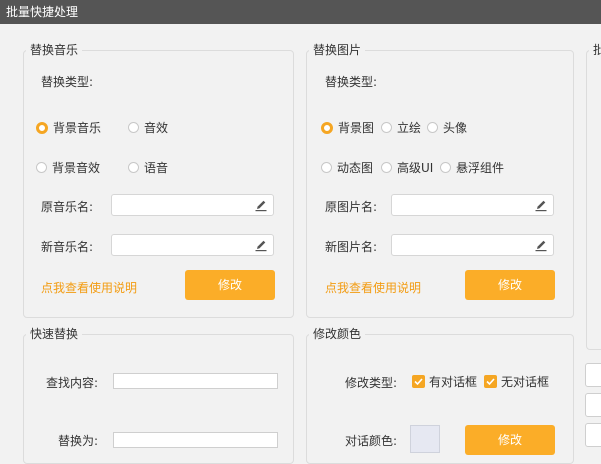  What do you see at coordinates (78, 441) in the screenshot?
I see `replace-with-label: 替换为:` at bounding box center [78, 441].